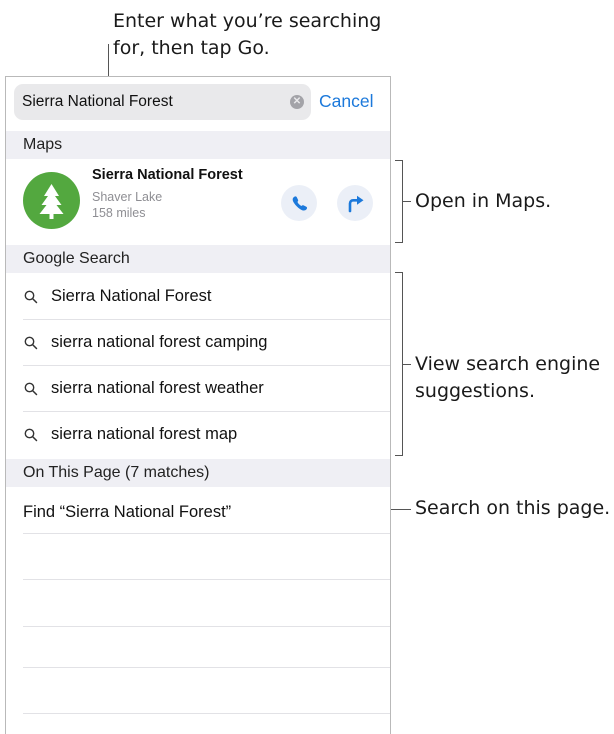 This screenshot has height=734, width=614. Describe the element at coordinates (119, 213) in the screenshot. I see `maps-result-distance: 158 miles` at that location.